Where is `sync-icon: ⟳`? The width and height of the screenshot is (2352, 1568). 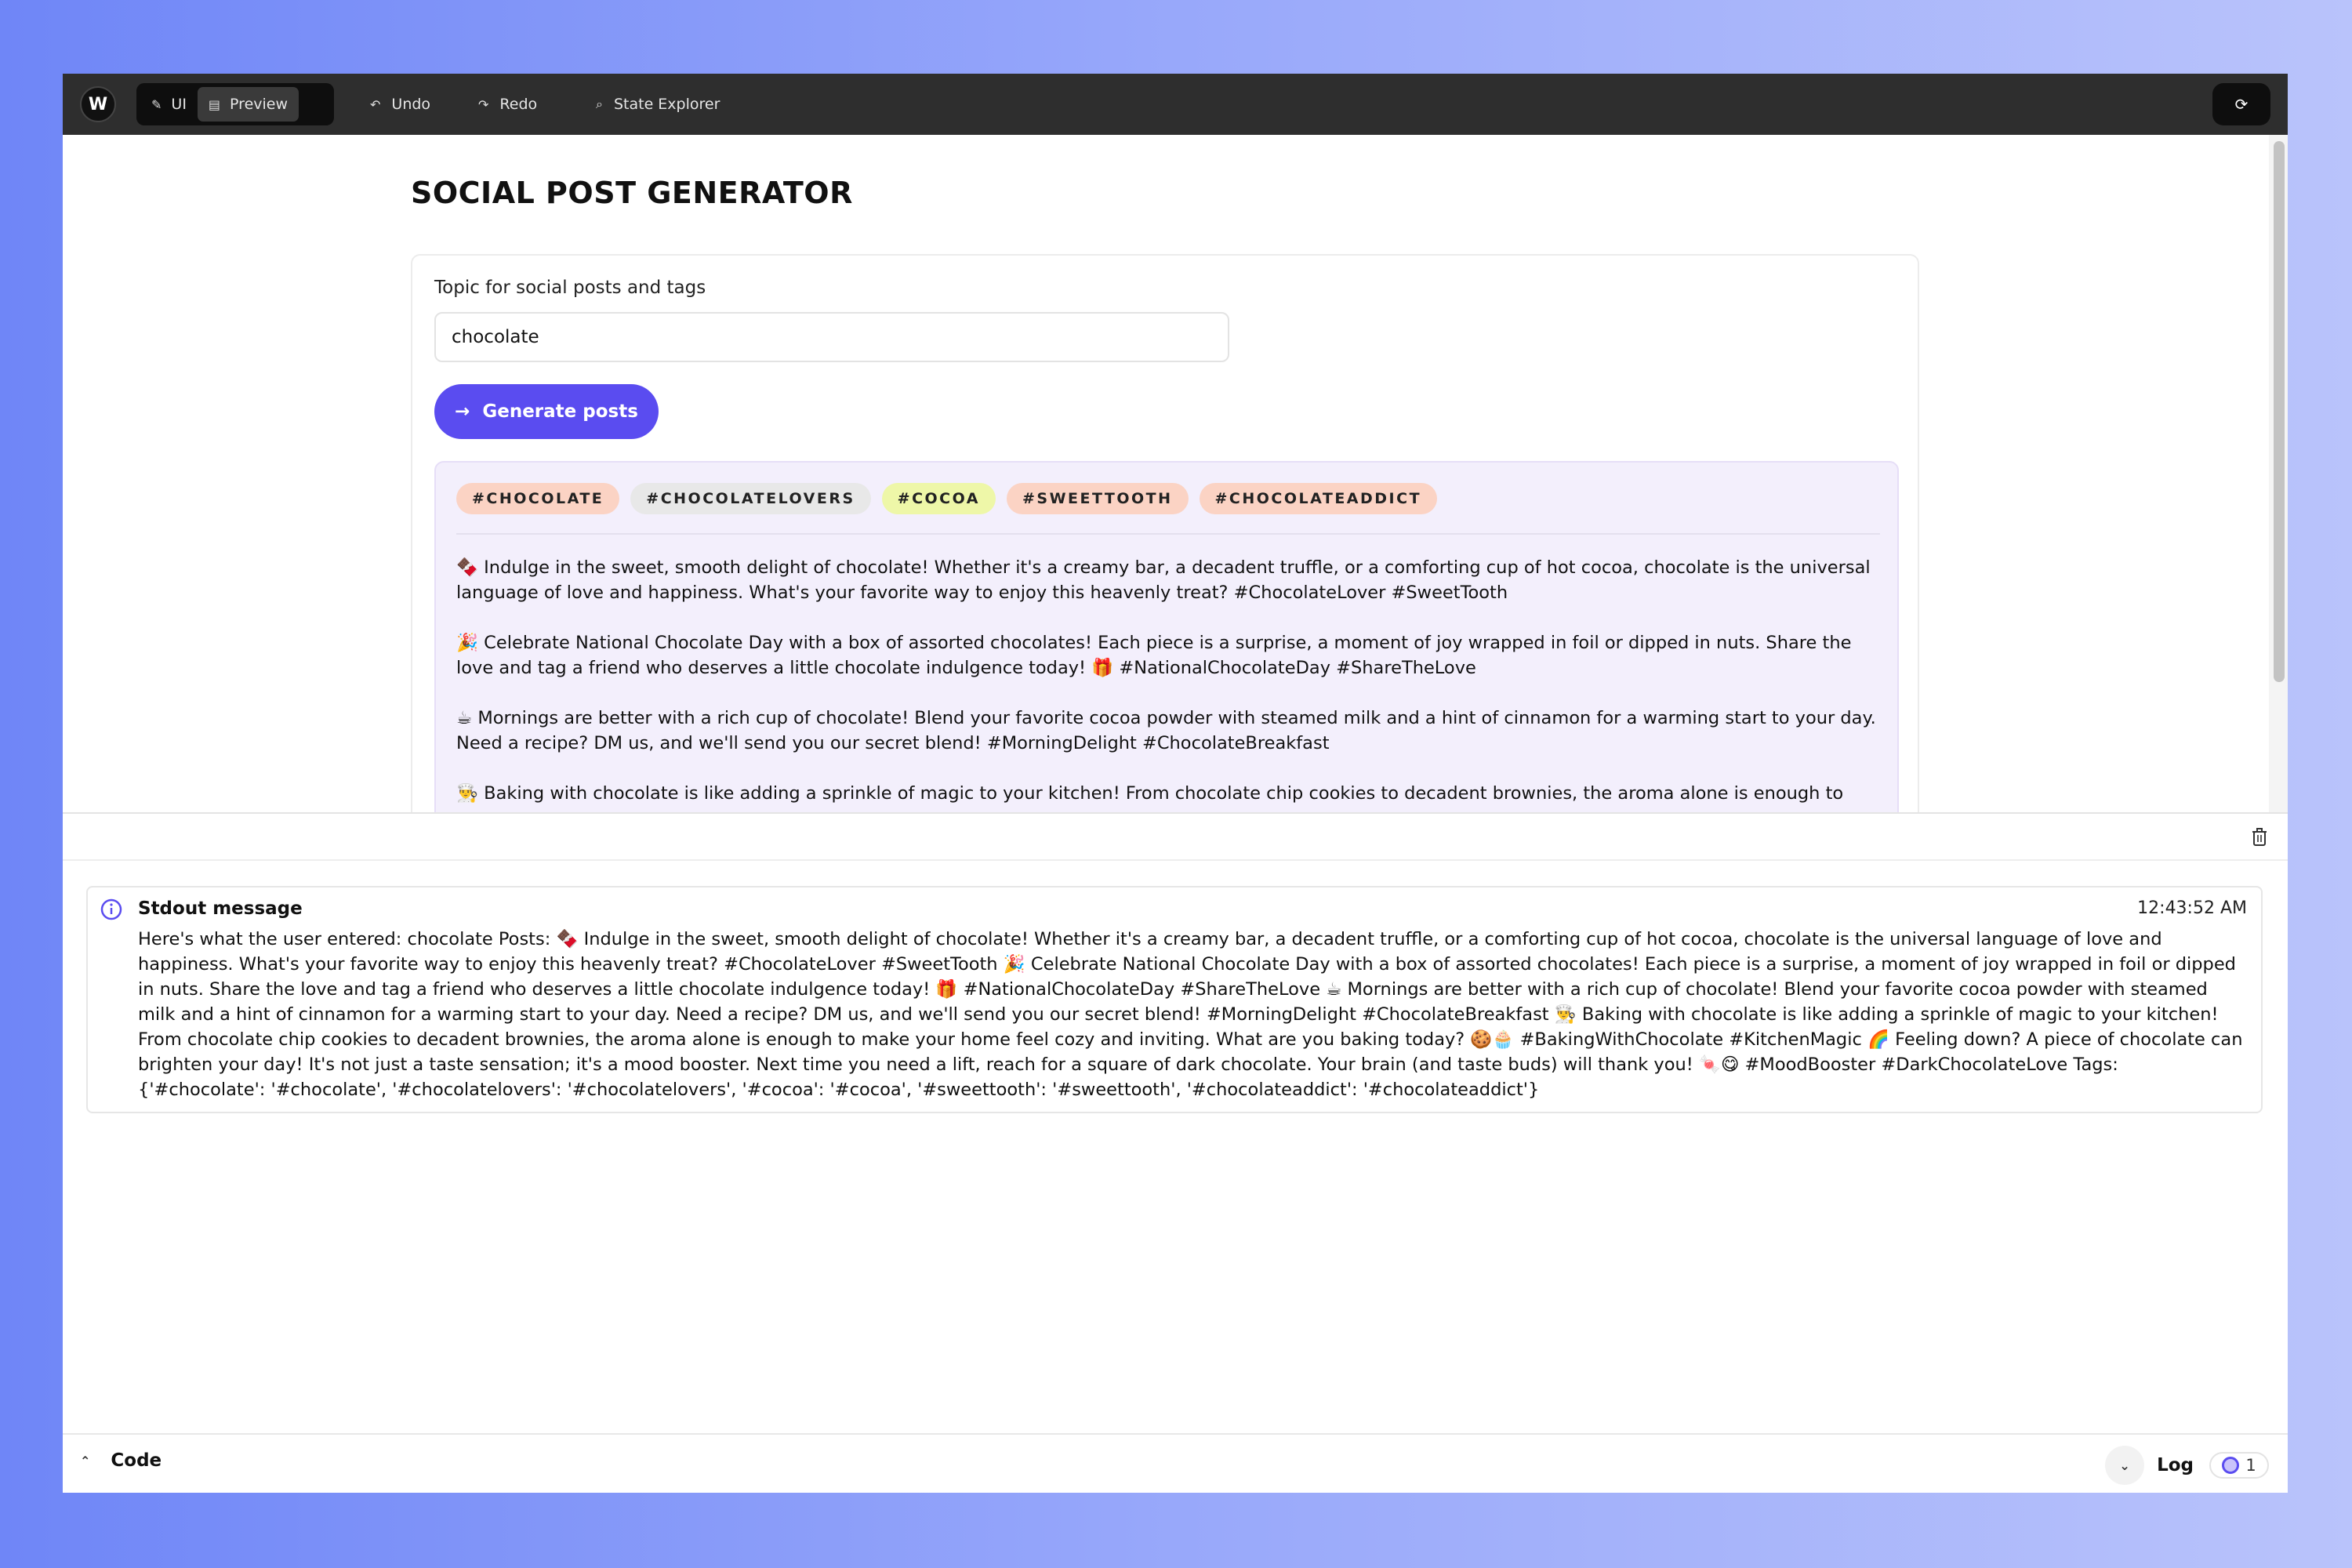 sync-icon: ⟳ is located at coordinates (2241, 104).